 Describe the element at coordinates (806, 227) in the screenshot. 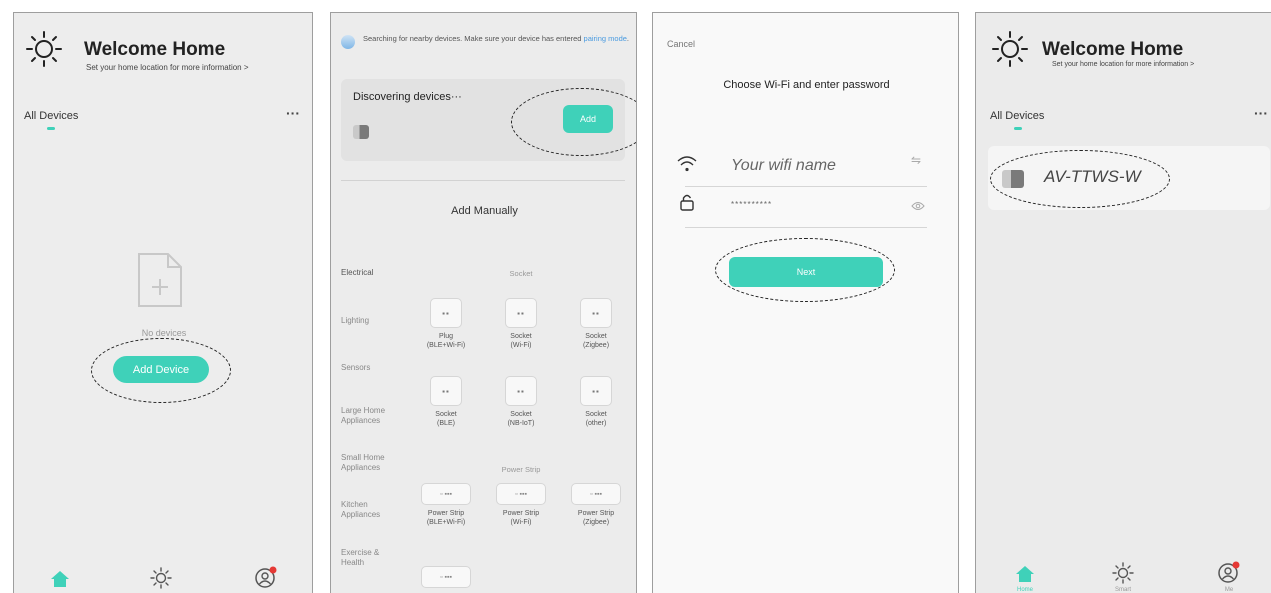

I see `password-underline` at that location.